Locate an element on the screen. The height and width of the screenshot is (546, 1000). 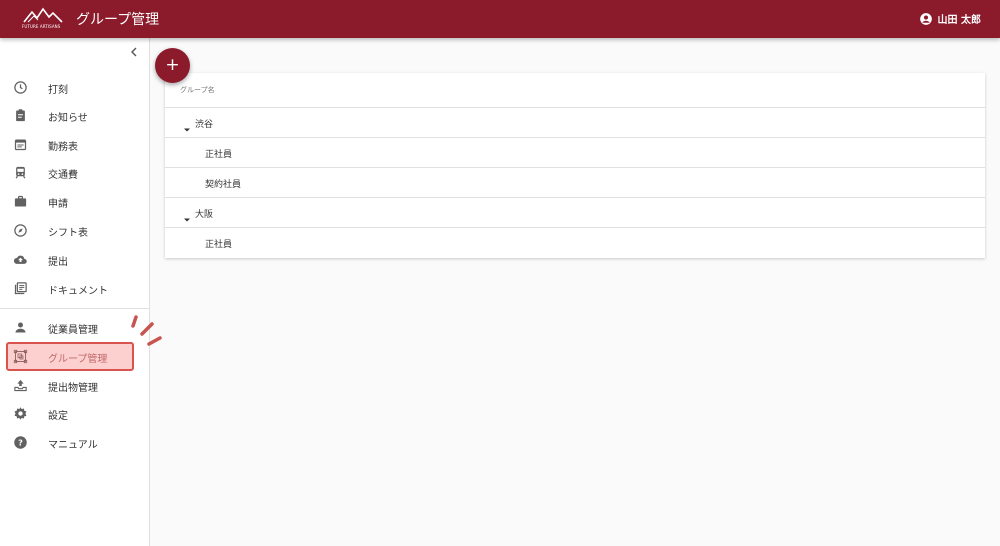
sidebar-item-employees: 従業員管理 is located at coordinates (74, 327).